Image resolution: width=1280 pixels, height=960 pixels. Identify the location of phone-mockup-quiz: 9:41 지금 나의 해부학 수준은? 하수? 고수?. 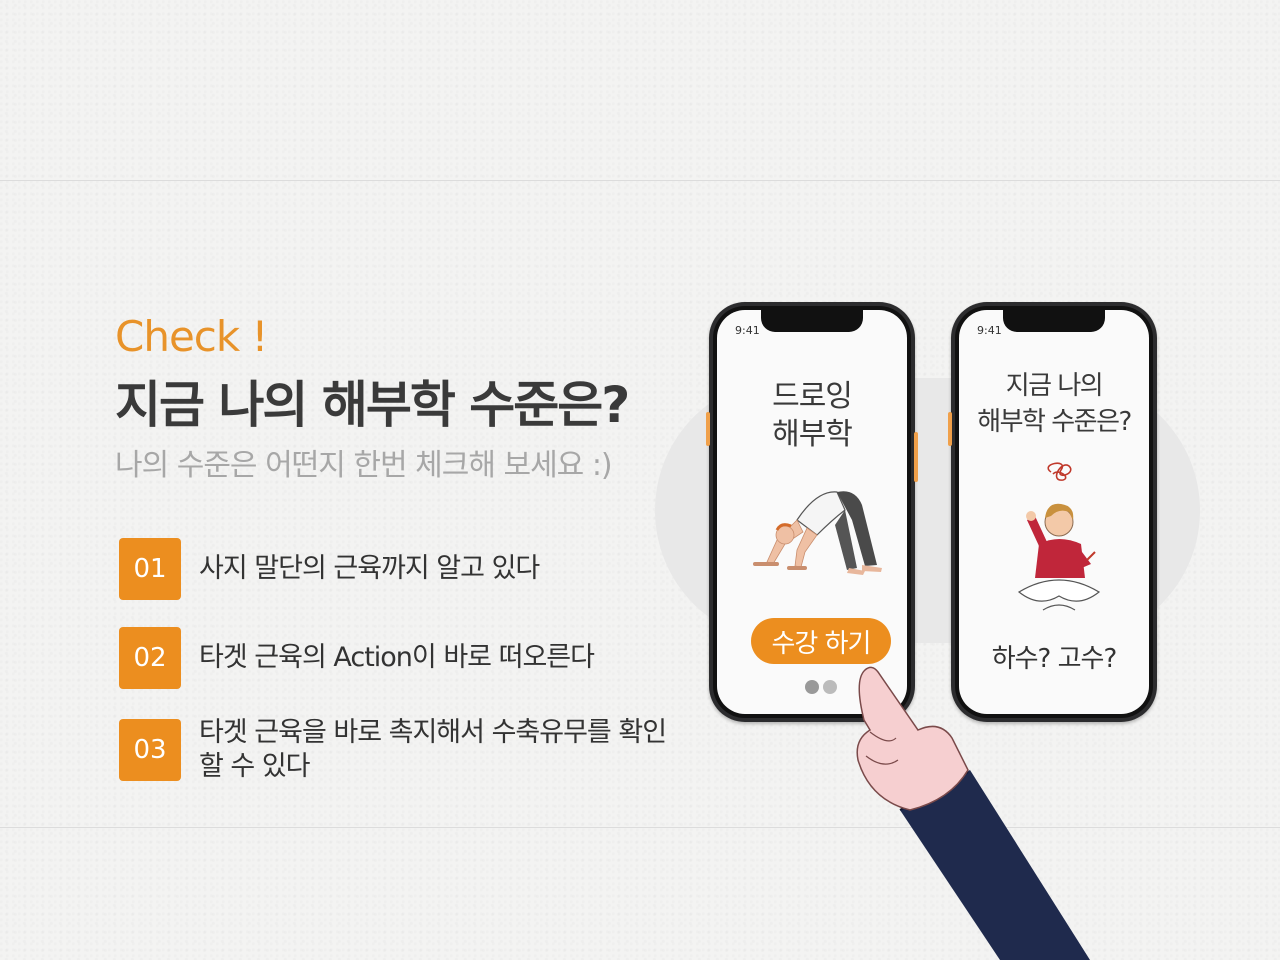
(1052, 512).